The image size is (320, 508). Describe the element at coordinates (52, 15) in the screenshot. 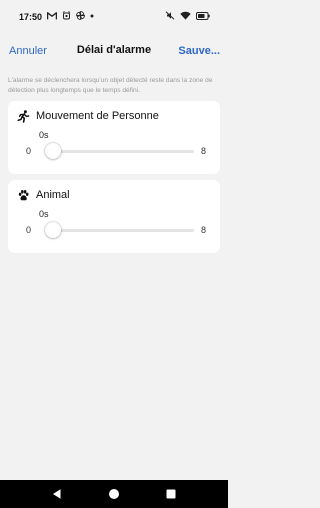

I see `gmail-icon` at that location.